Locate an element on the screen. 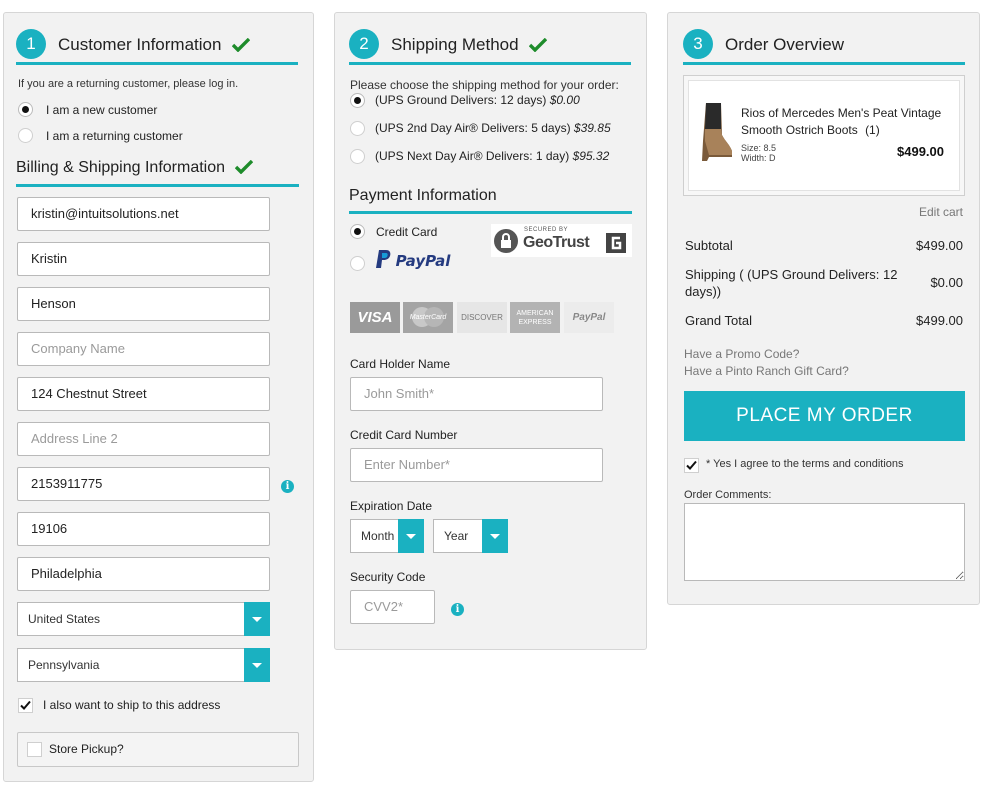 Image resolution: width=986 pixels, height=794 pixels. mastercard-label: MasterCard is located at coordinates (428, 317).